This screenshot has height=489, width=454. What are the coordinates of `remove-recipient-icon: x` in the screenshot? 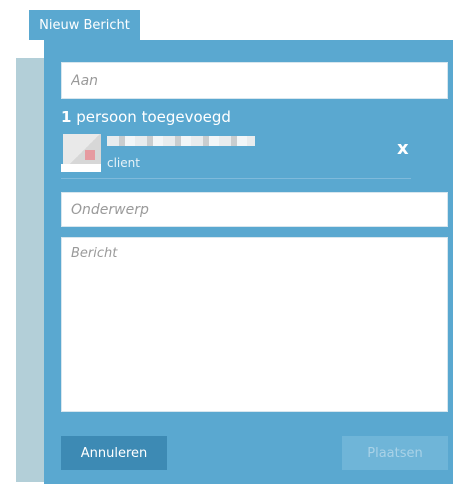 It's located at (403, 148).